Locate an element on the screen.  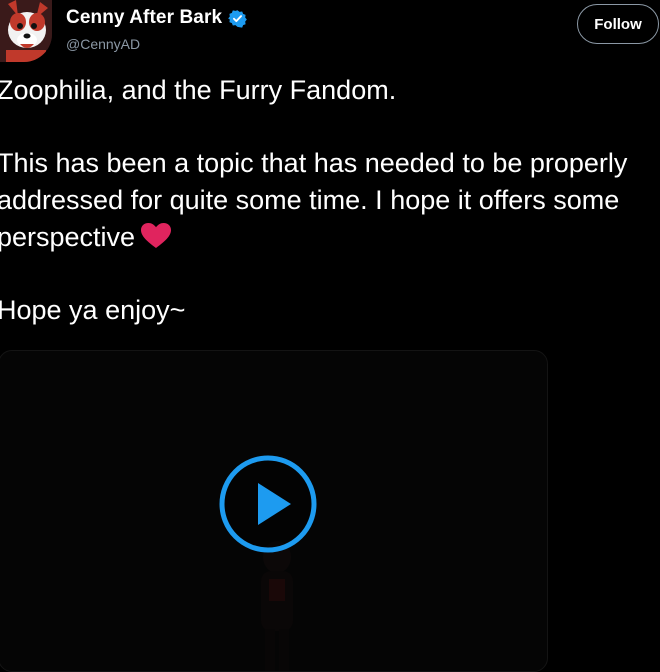
tweet-line-closing: Hope ya enjoy~ is located at coordinates (93, 310).